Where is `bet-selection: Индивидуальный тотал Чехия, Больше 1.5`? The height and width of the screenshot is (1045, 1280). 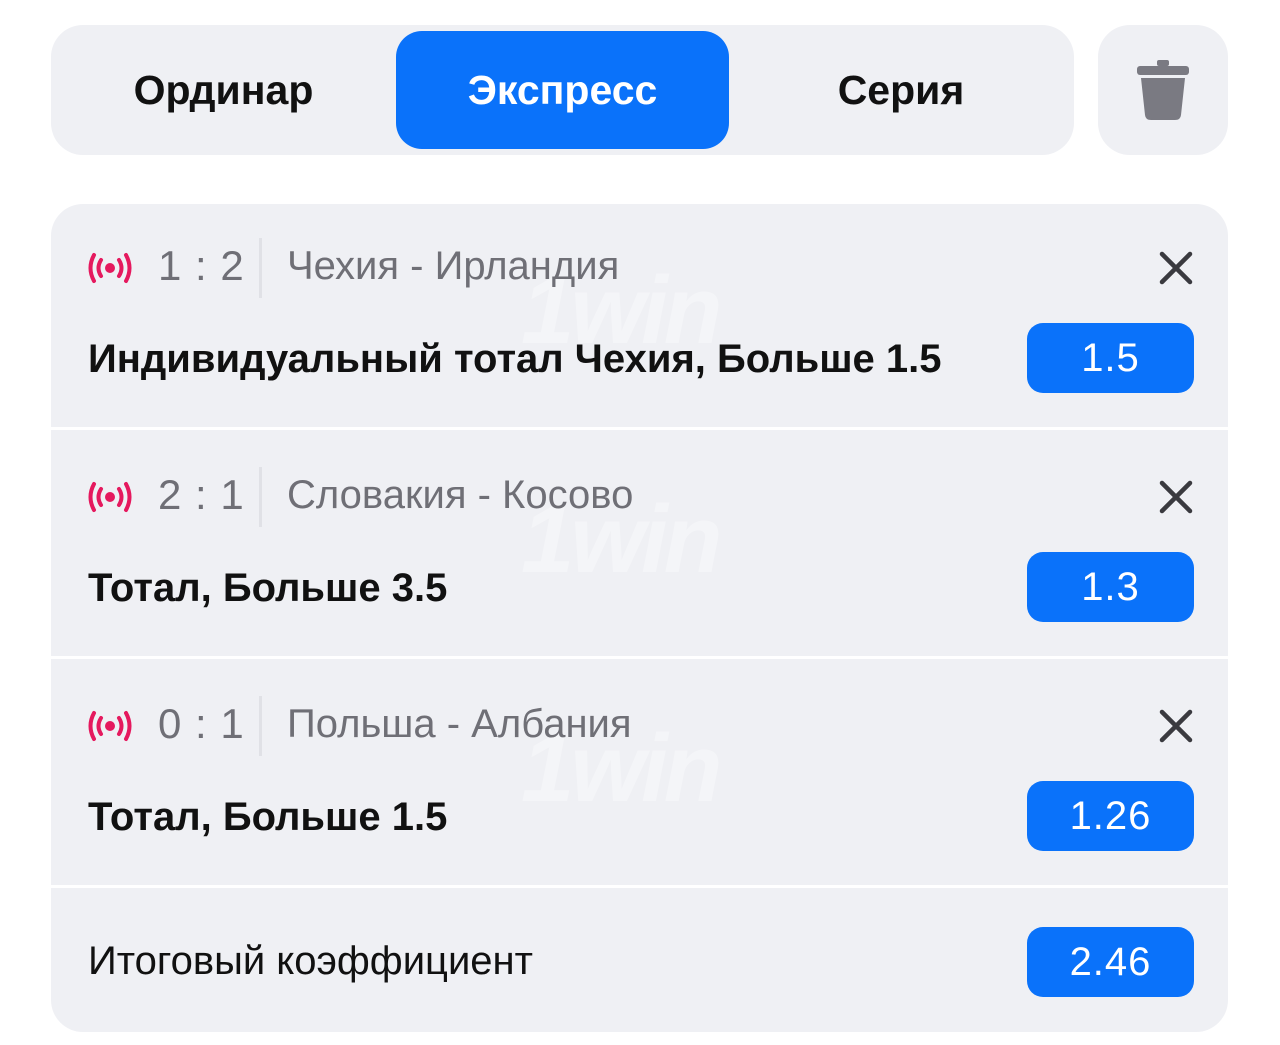
bet-selection: Индивидуальный тотал Чехия, Больше 1.5 is located at coordinates (515, 359).